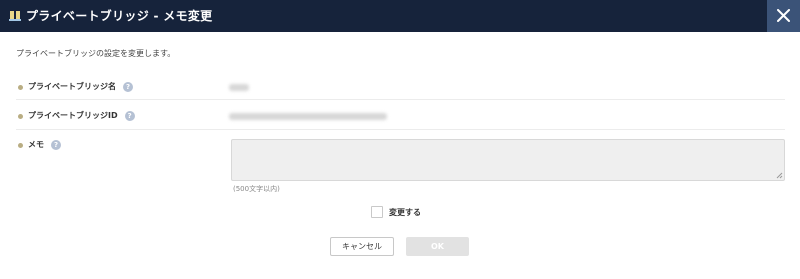  What do you see at coordinates (437, 246) in the screenshot?
I see `ok-button: OK` at bounding box center [437, 246].